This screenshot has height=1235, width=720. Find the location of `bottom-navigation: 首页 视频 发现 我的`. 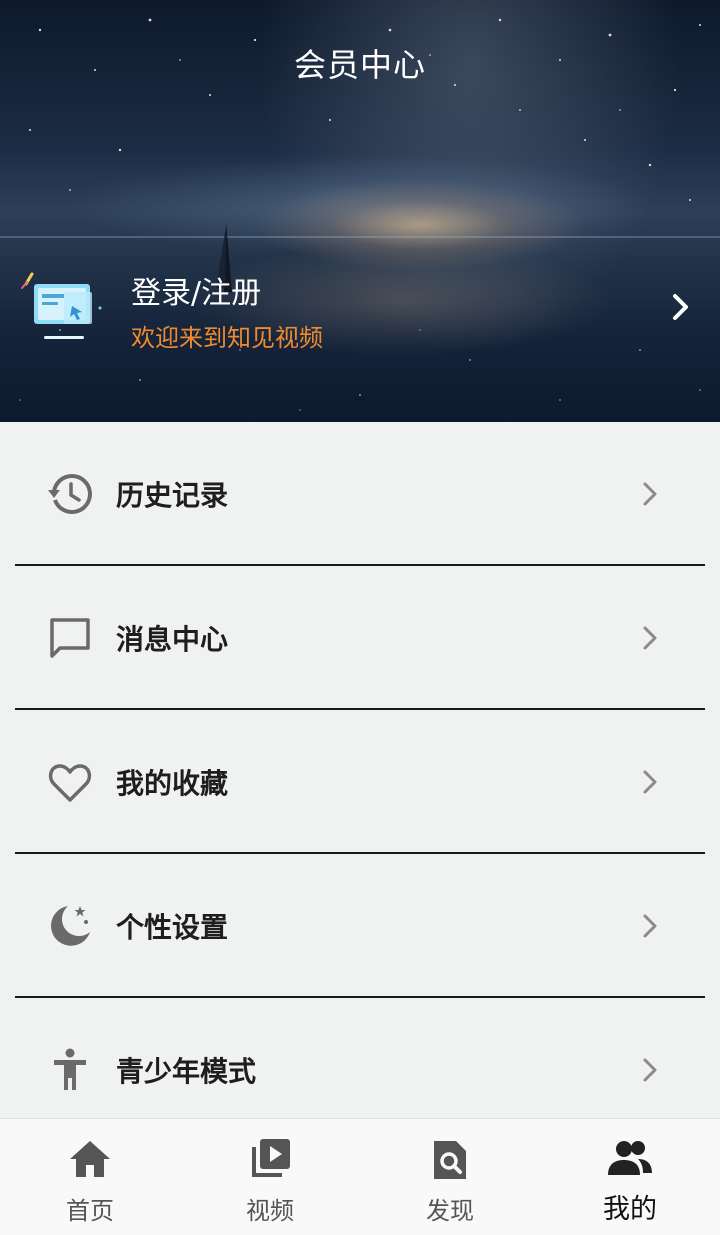

bottom-navigation: 首页 视频 发现 我的 is located at coordinates (360, 1176).